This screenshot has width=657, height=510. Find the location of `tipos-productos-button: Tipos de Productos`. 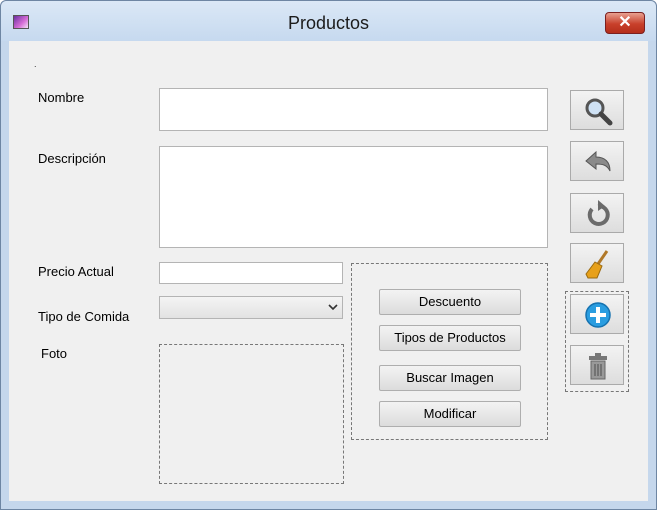

tipos-productos-button: Tipos de Productos is located at coordinates (450, 338).